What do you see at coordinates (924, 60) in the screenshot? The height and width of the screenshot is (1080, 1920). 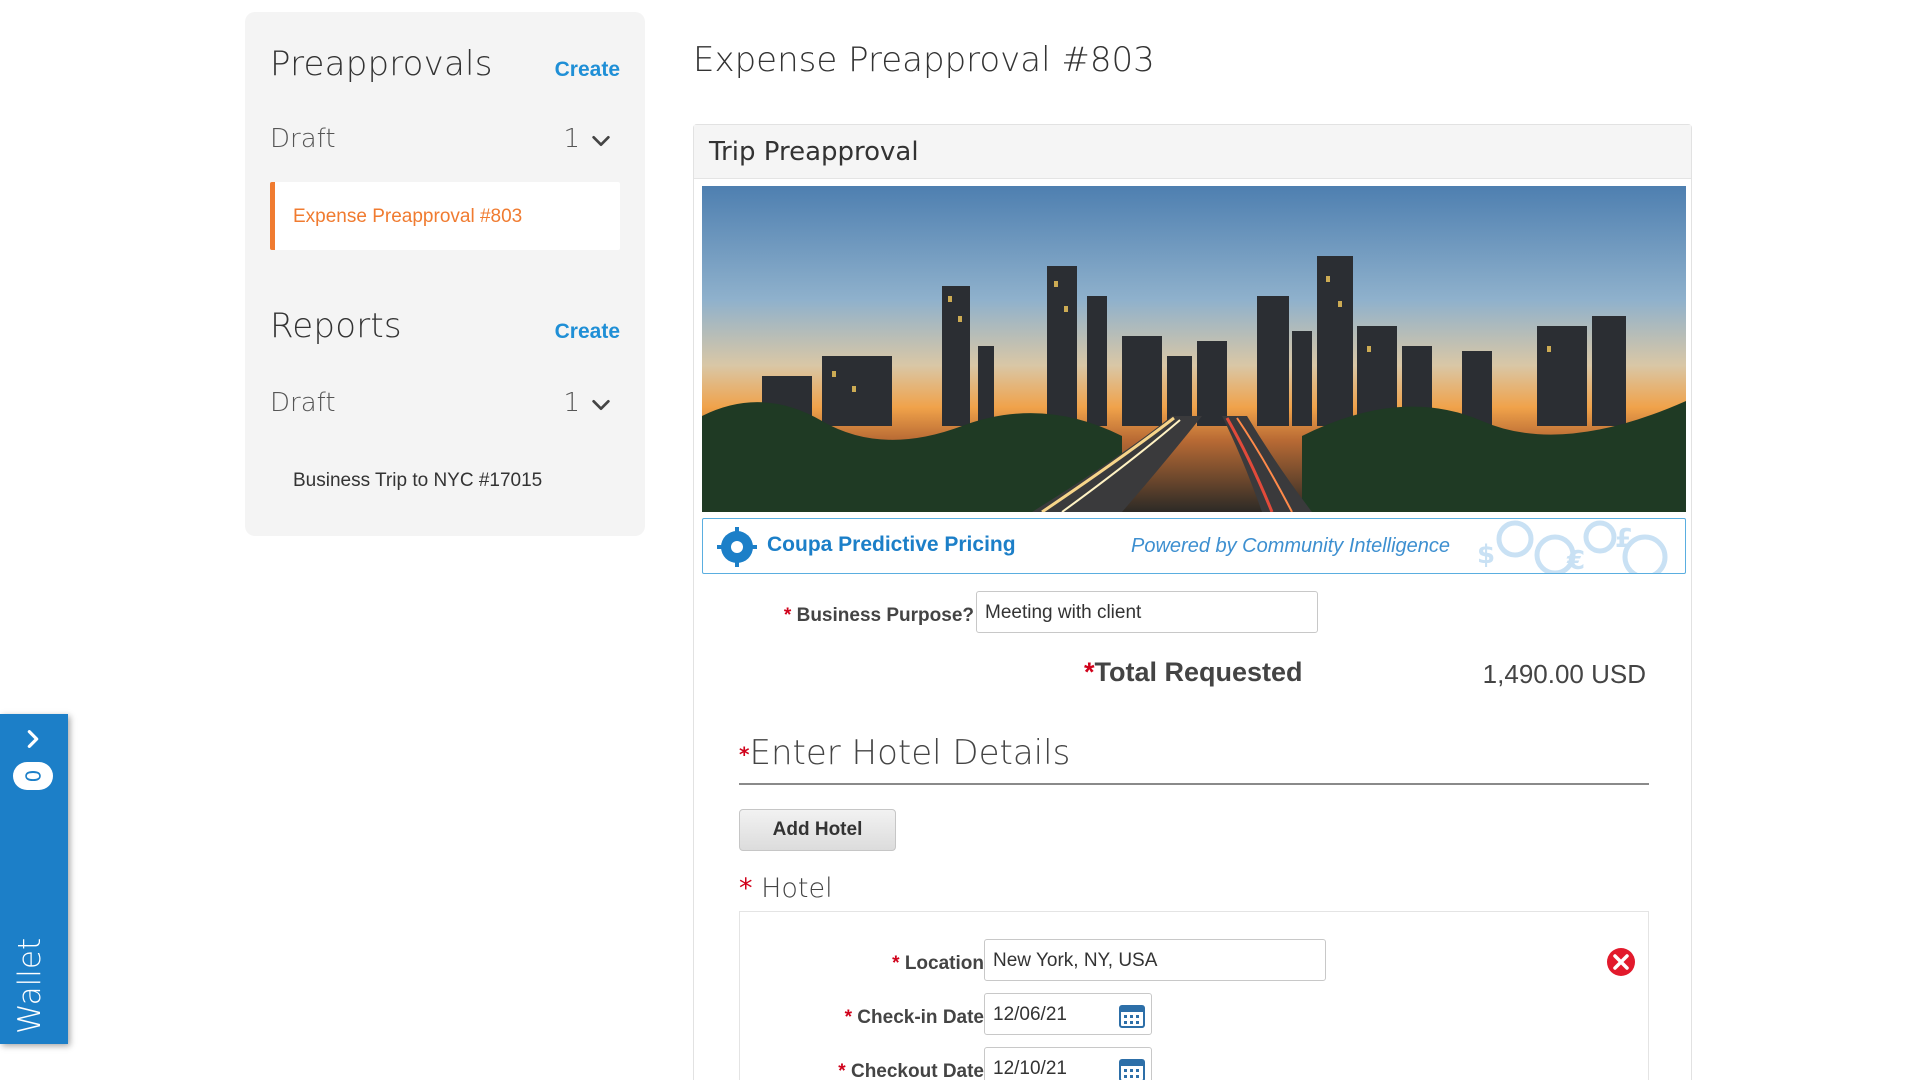 I see `page-title: Expense Preapproval #803` at bounding box center [924, 60].